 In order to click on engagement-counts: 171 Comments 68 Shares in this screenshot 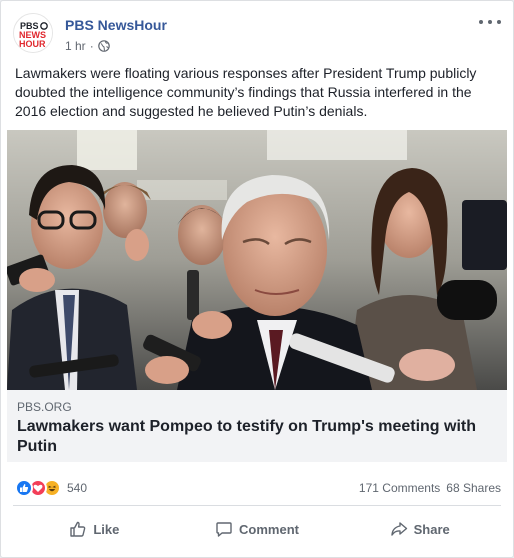, I will do `click(430, 488)`.